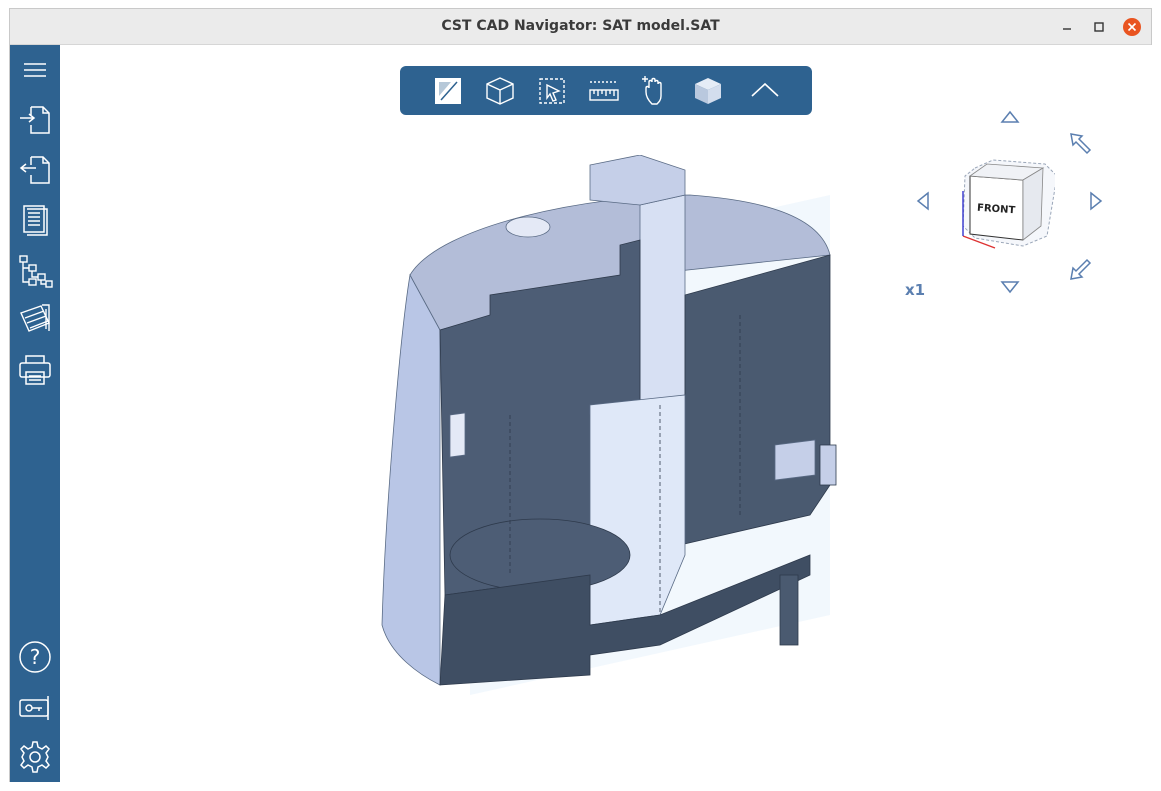  Describe the element at coordinates (1132, 27) in the screenshot. I see `close-icon` at that location.